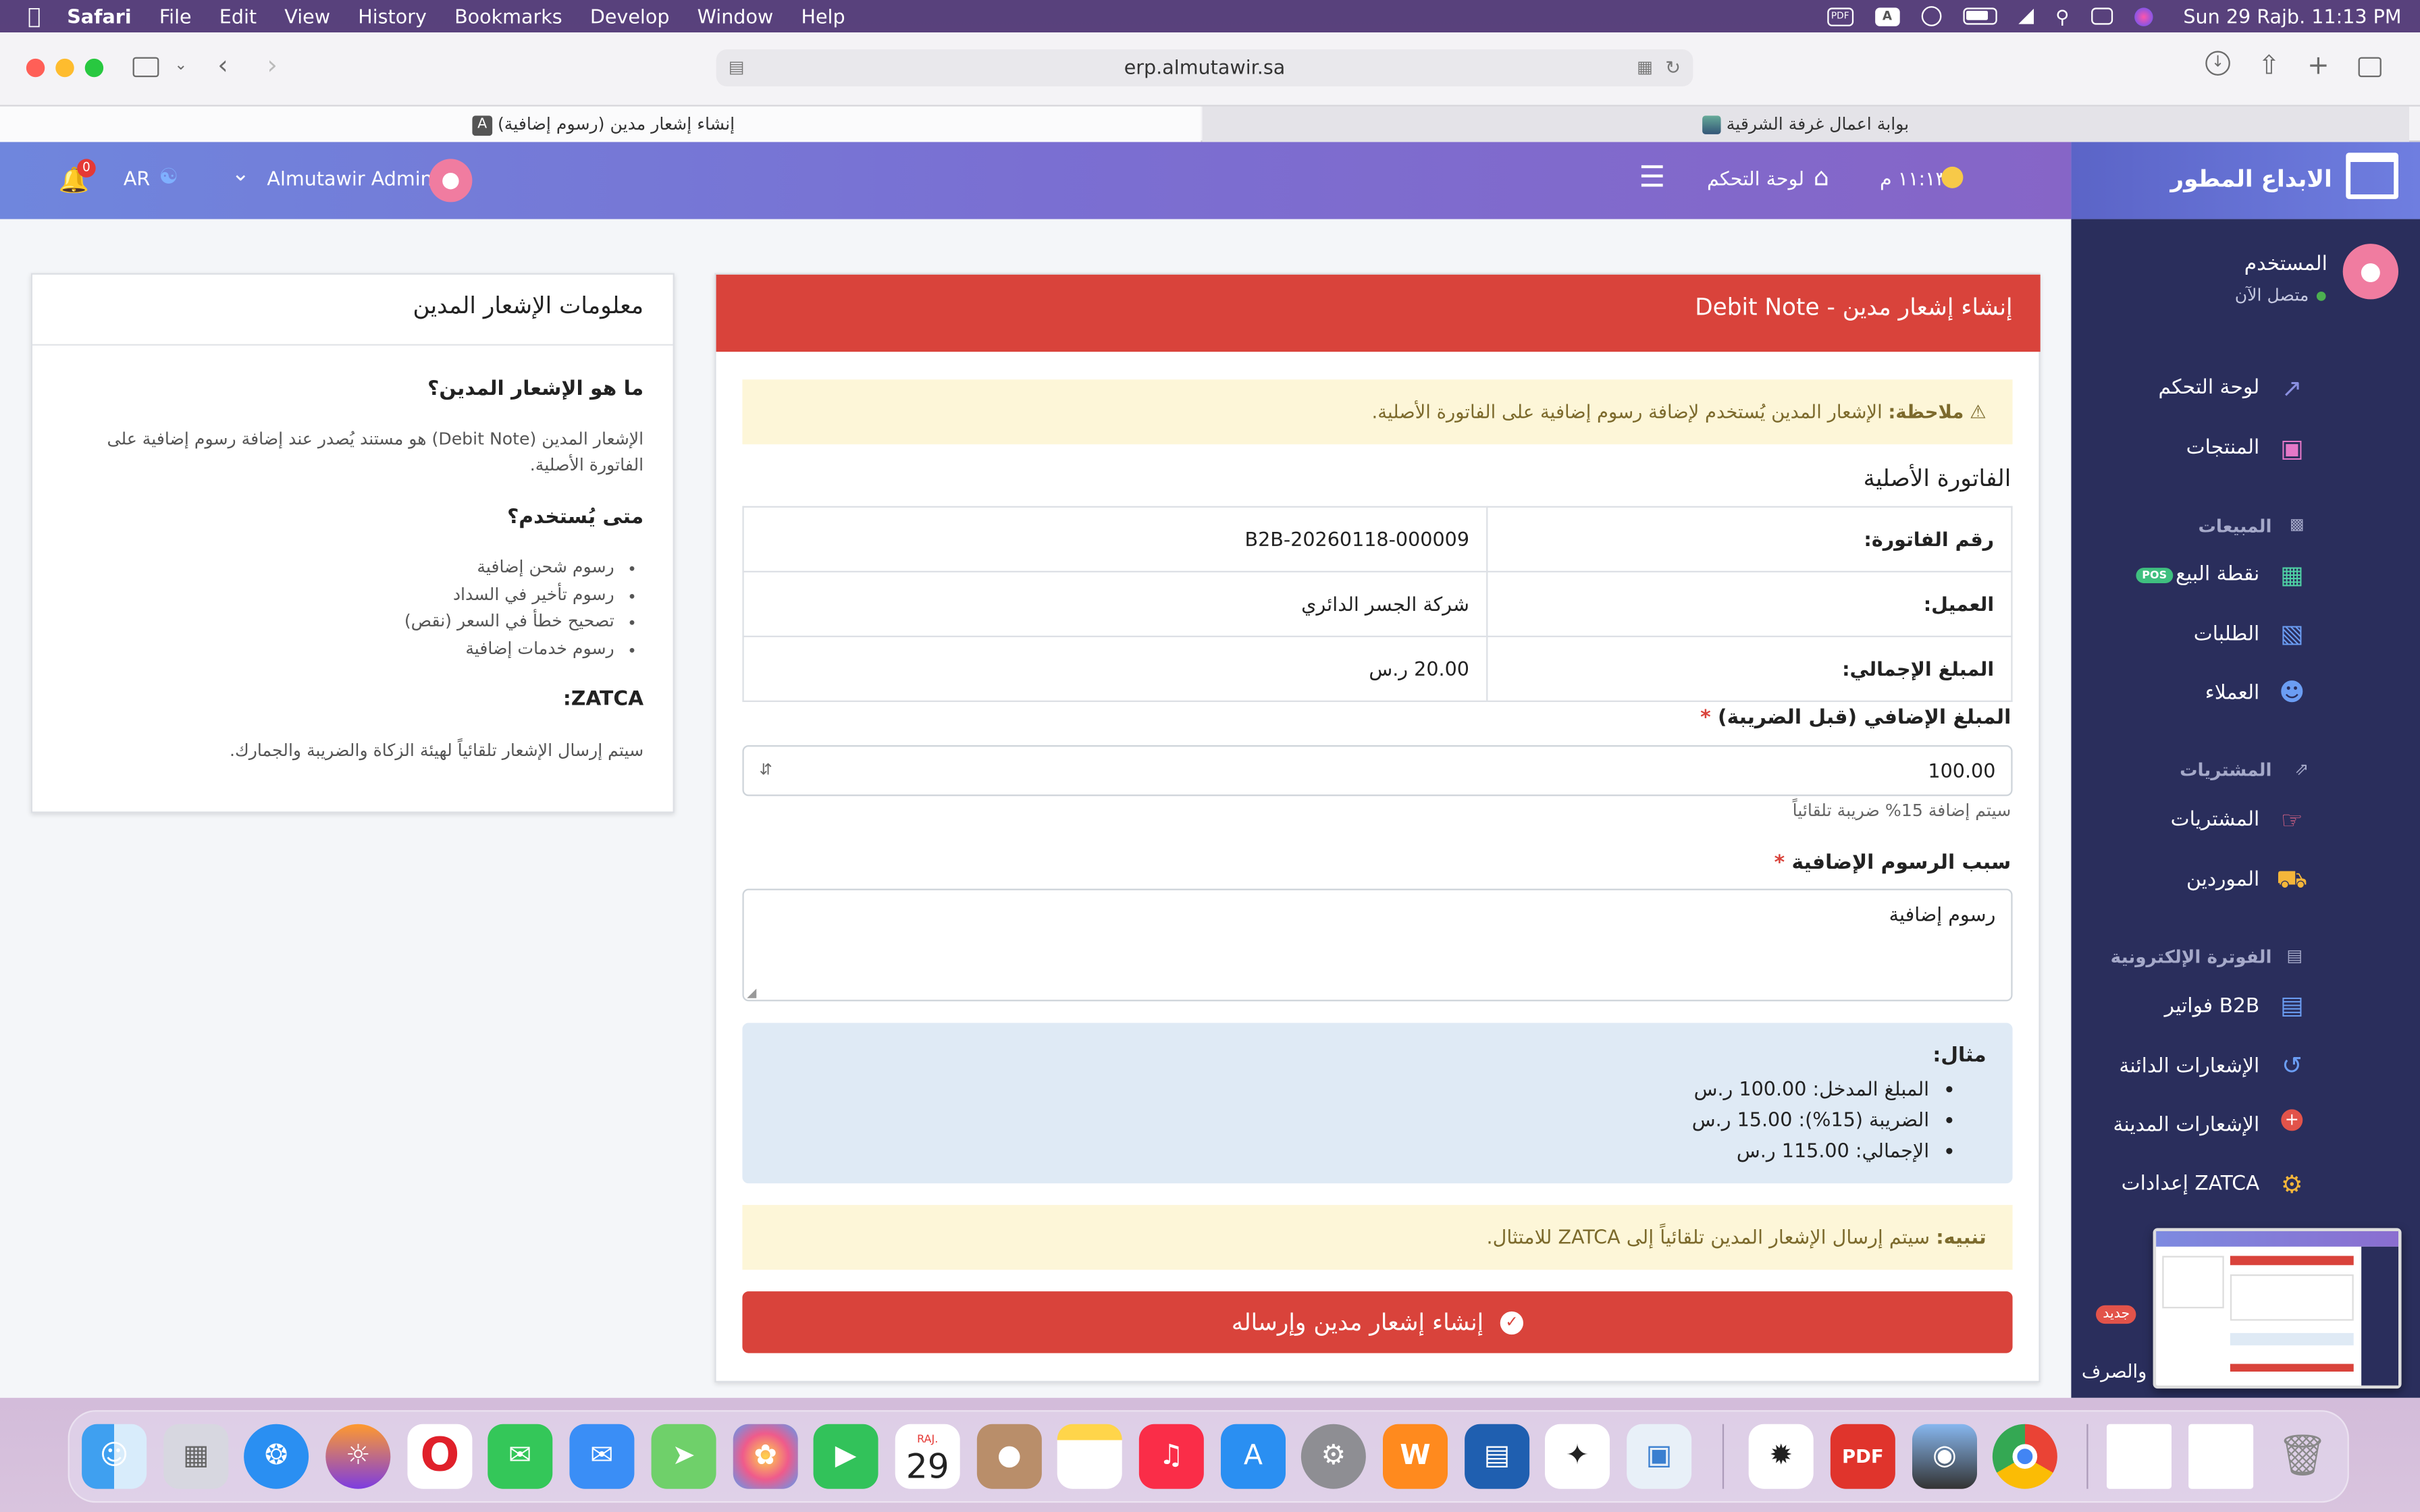  I want to click on share-icon: ⇧, so click(2269, 66).